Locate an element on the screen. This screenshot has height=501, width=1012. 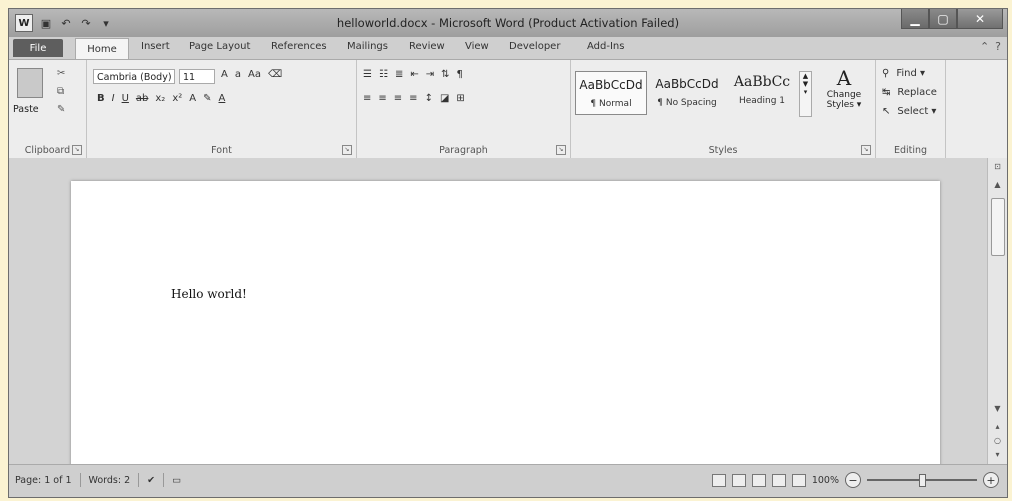
style-heading-1-preview: AaBbCc is located at coordinates (762, 82).